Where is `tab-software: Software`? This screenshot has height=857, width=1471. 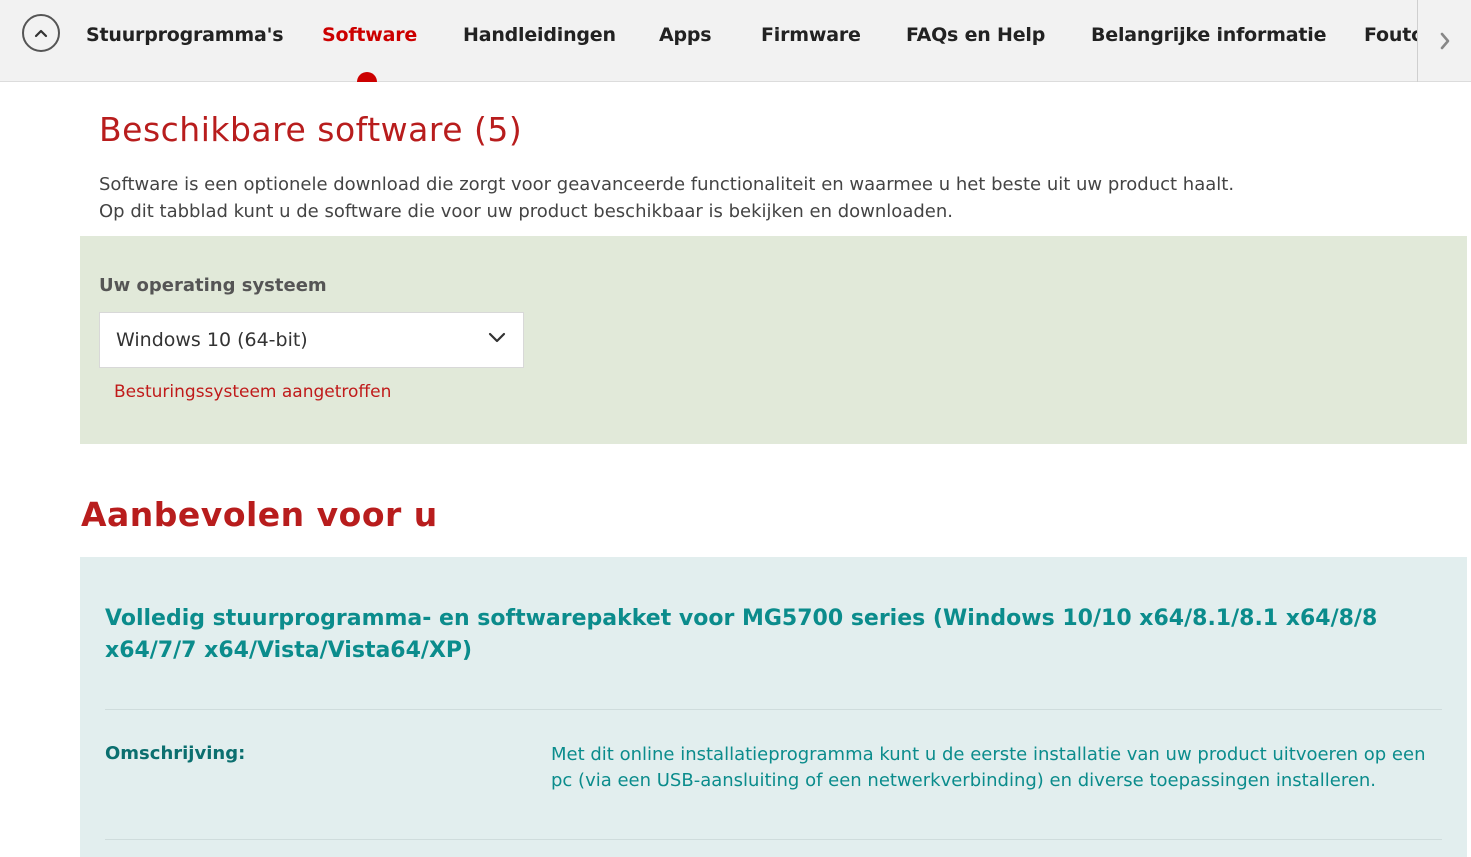
tab-software: Software is located at coordinates (369, 35).